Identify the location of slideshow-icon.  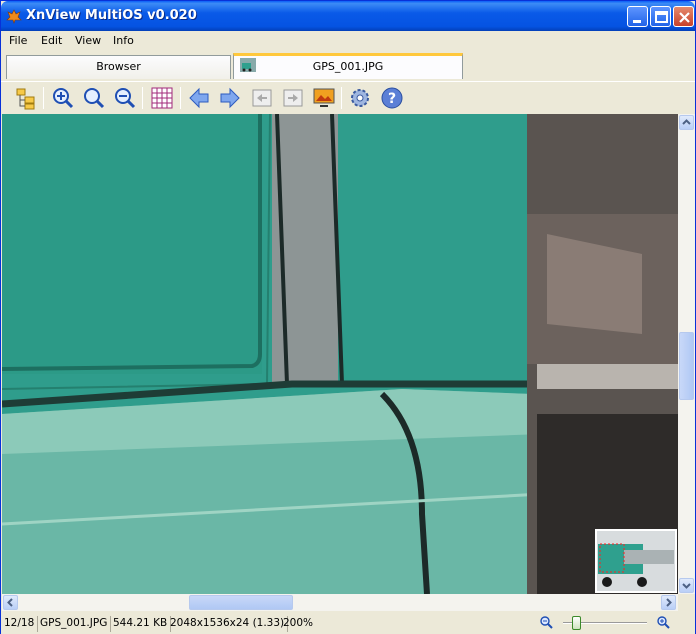
(324, 98).